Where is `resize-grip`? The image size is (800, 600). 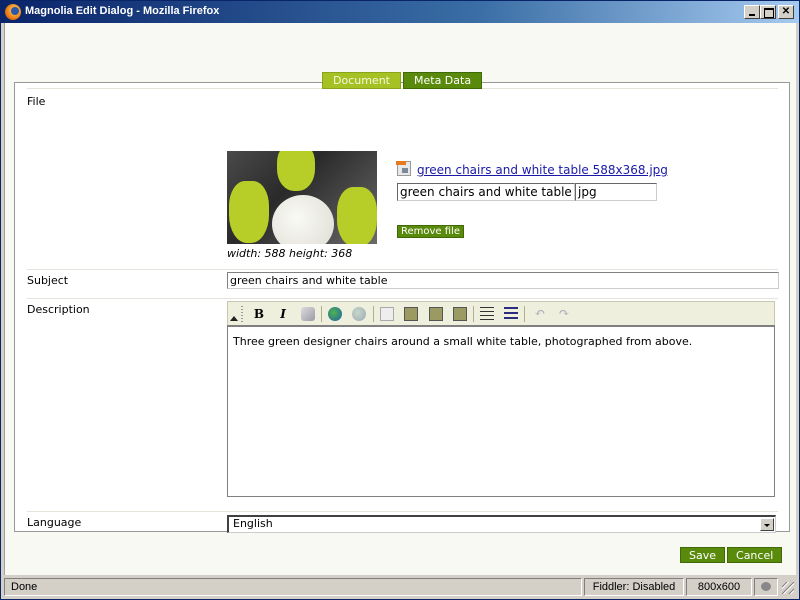
resize-grip is located at coordinates (788, 588).